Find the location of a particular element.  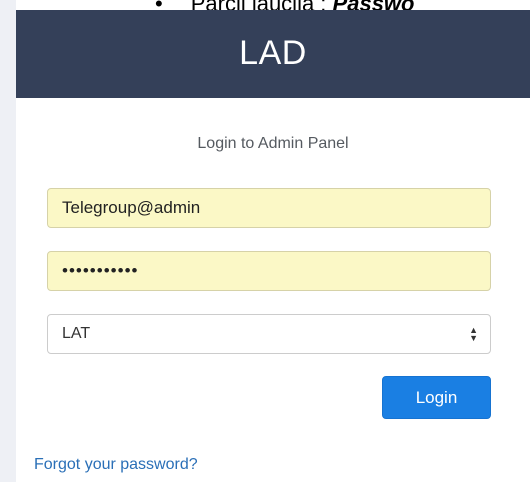

username-value: Telegroup@admin is located at coordinates (131, 207).